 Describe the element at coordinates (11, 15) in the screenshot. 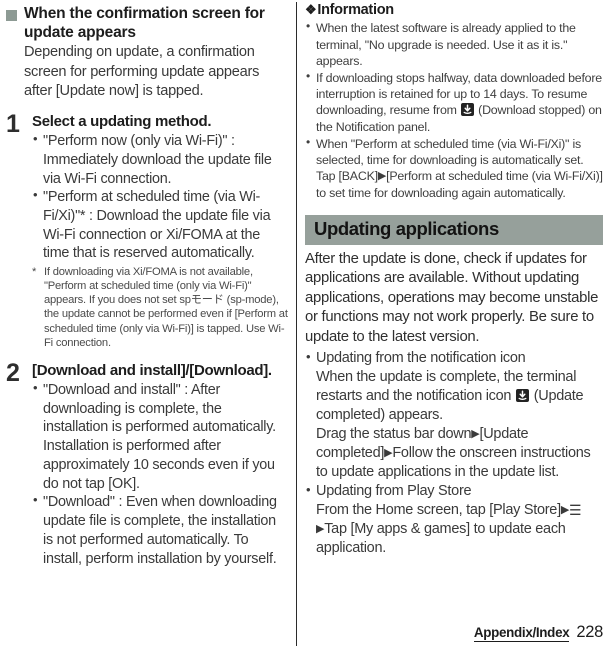

I see `square-marker-icon` at that location.